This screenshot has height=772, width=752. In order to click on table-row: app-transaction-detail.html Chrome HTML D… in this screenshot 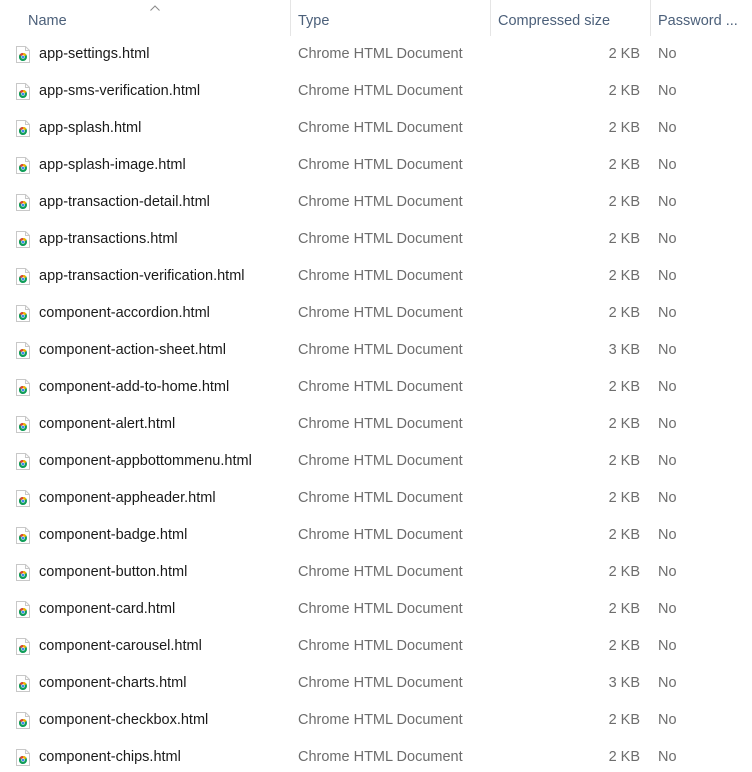, I will do `click(376, 202)`.